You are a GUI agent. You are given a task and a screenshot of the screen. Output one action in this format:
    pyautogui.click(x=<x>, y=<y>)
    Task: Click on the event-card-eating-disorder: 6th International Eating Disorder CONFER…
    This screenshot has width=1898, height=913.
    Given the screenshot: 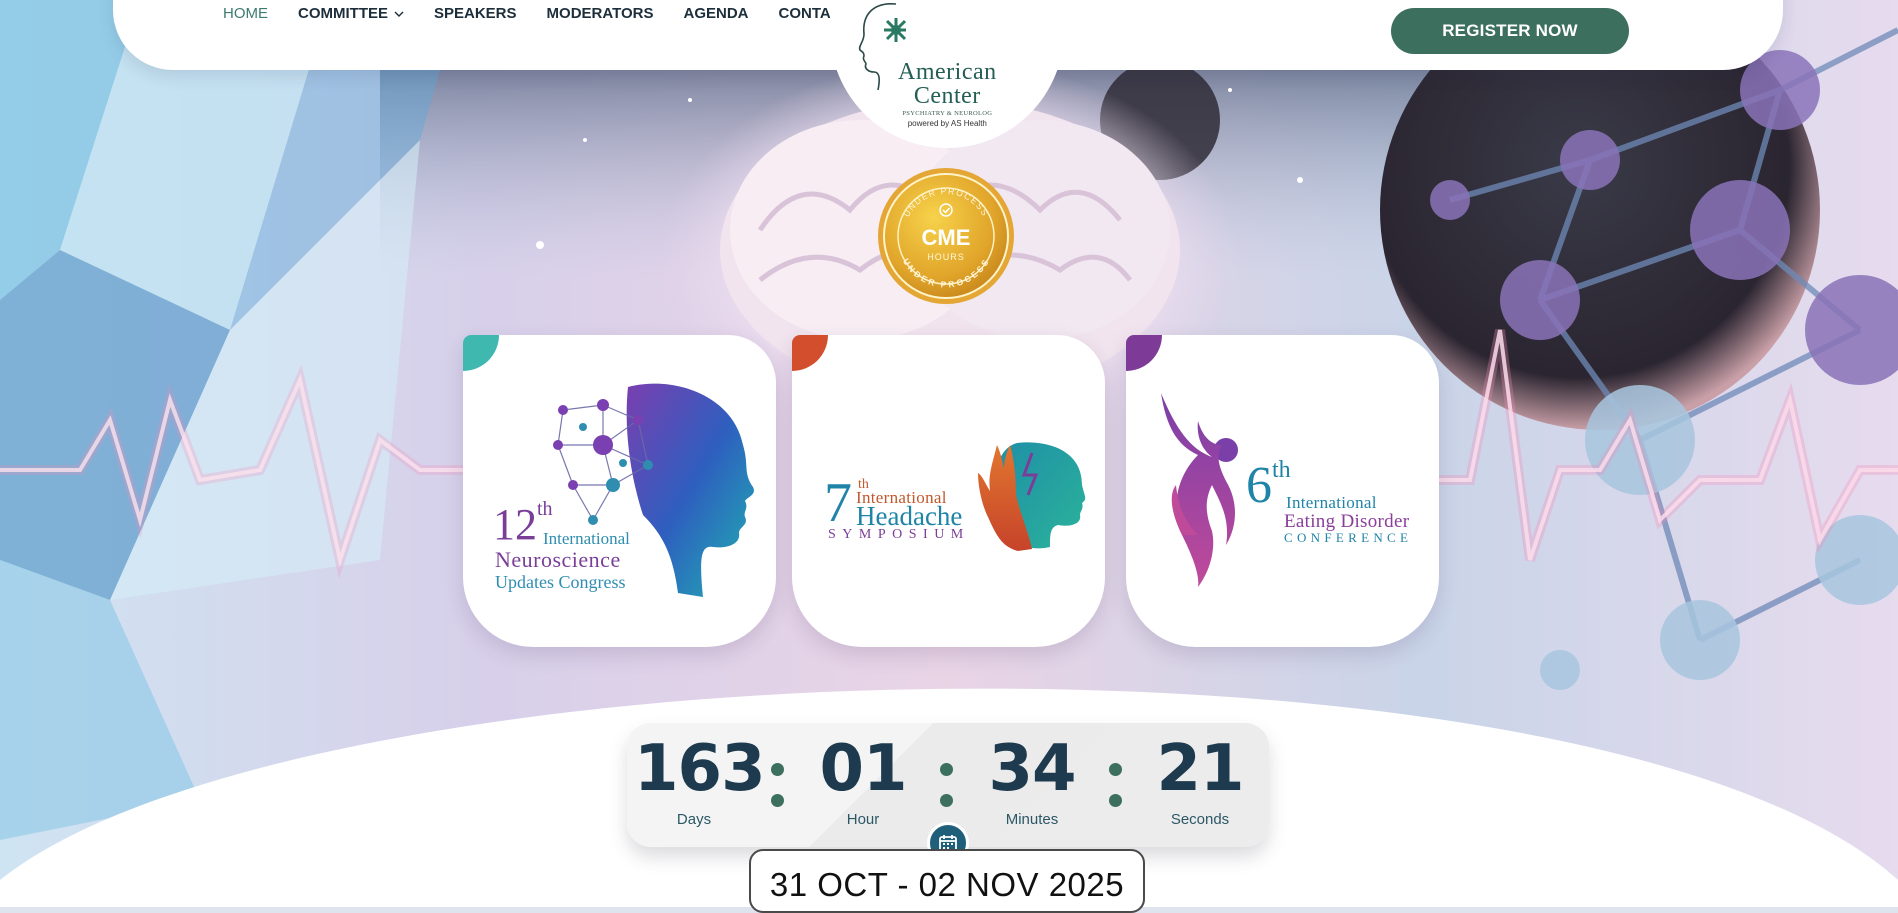 What is the action you would take?
    pyautogui.click(x=1282, y=491)
    